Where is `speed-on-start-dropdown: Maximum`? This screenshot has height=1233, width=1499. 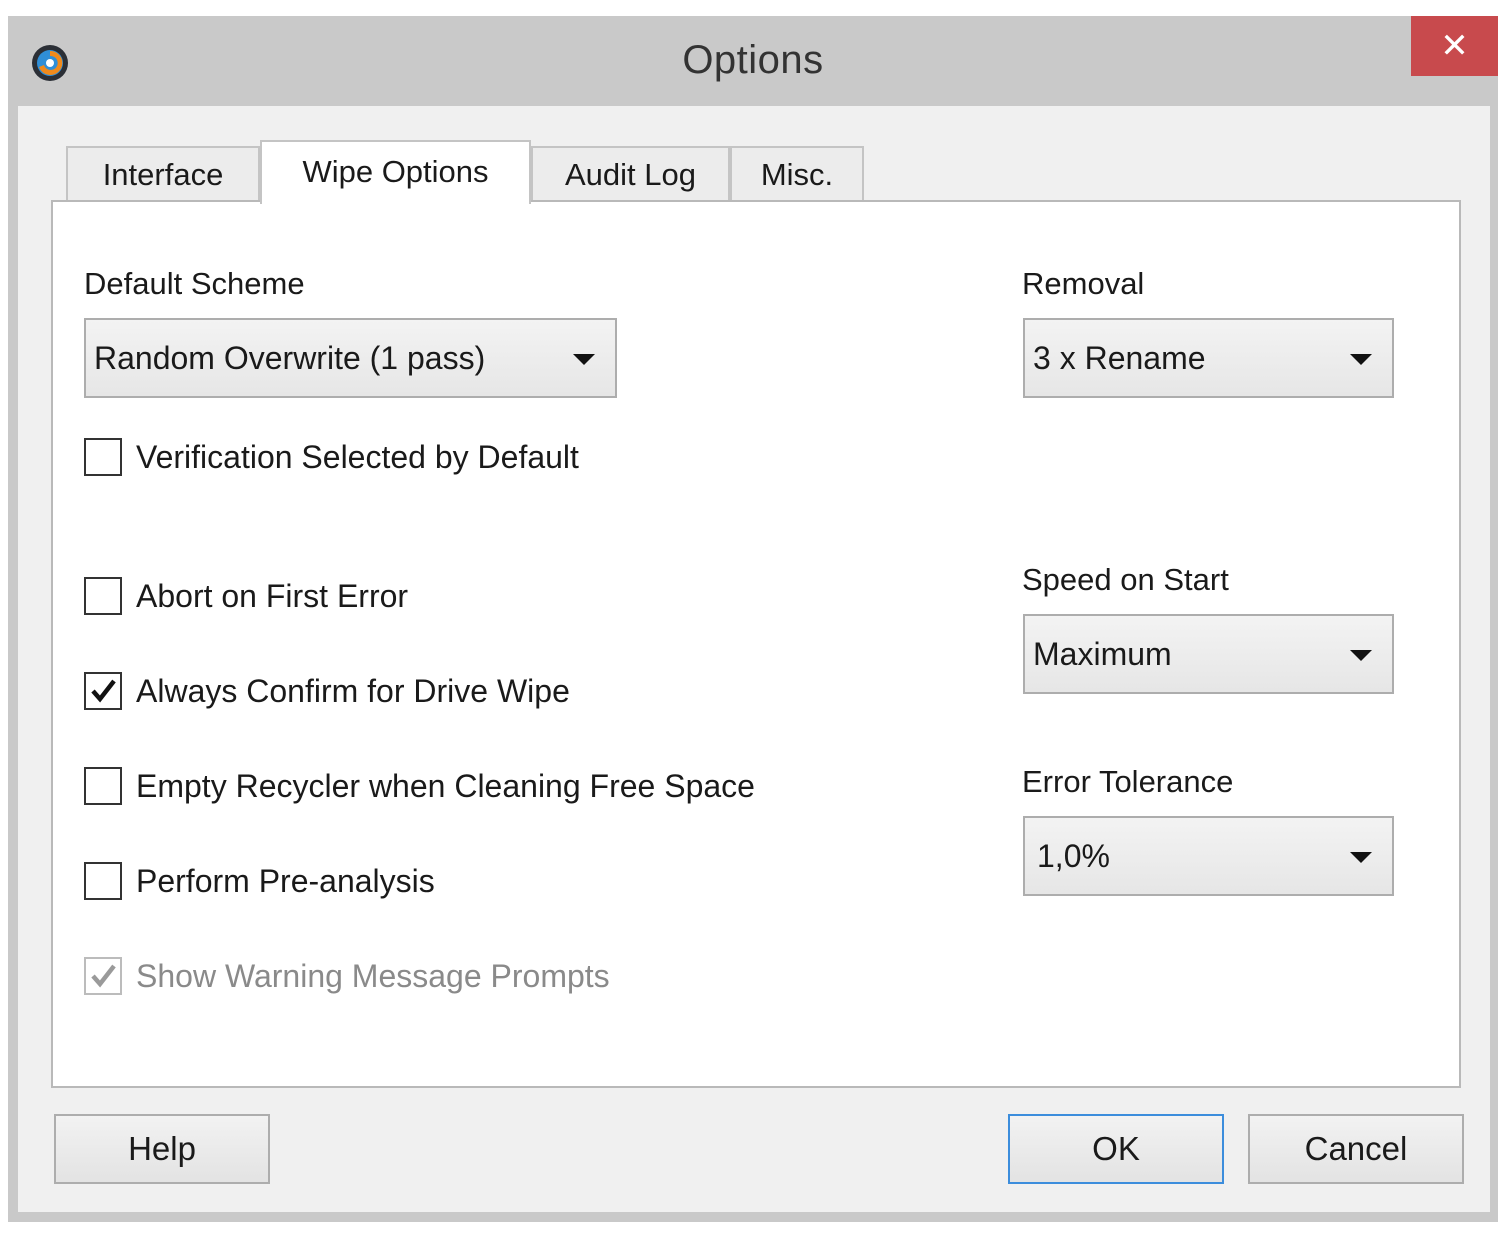 speed-on-start-dropdown: Maximum is located at coordinates (1208, 654).